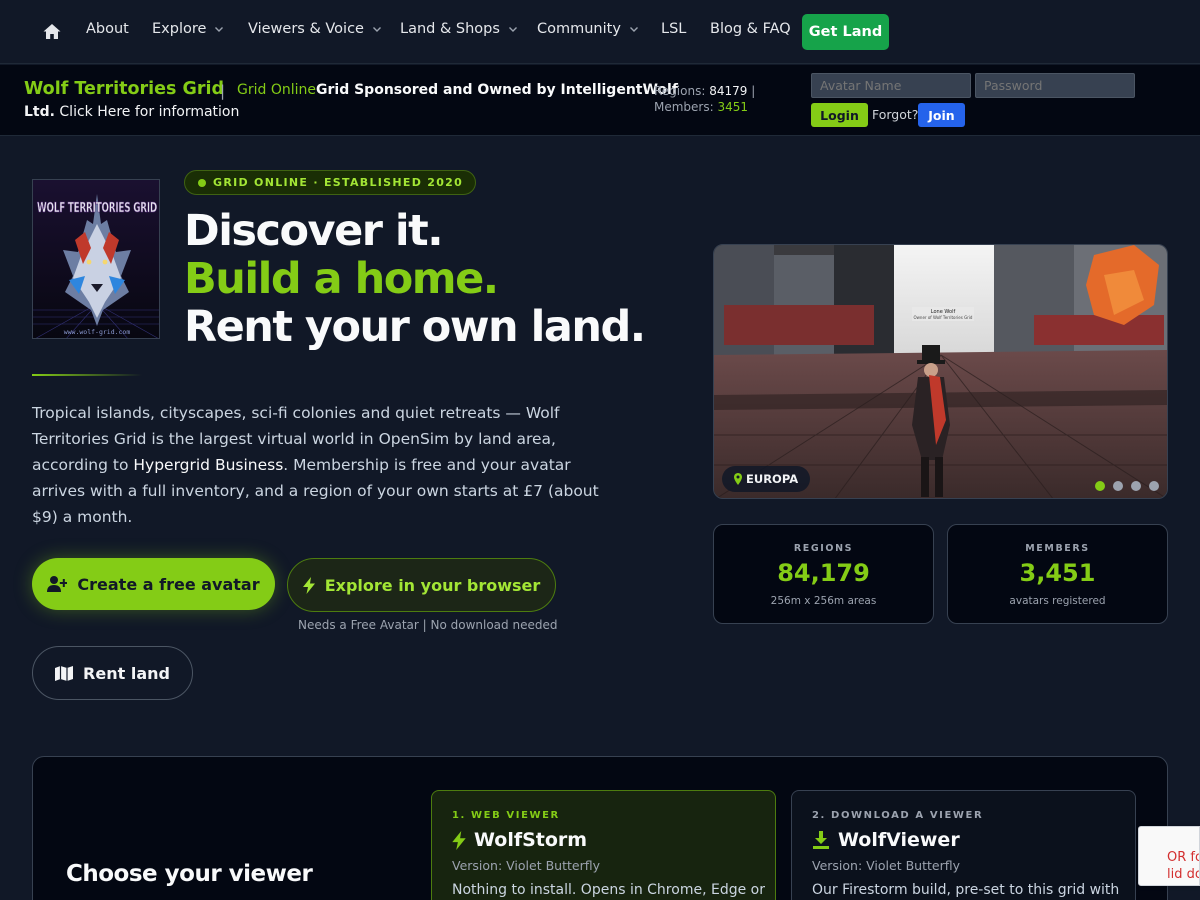 Image resolution: width=1200 pixels, height=900 pixels. Describe the element at coordinates (52, 32) in the screenshot. I see `home-icon` at that location.